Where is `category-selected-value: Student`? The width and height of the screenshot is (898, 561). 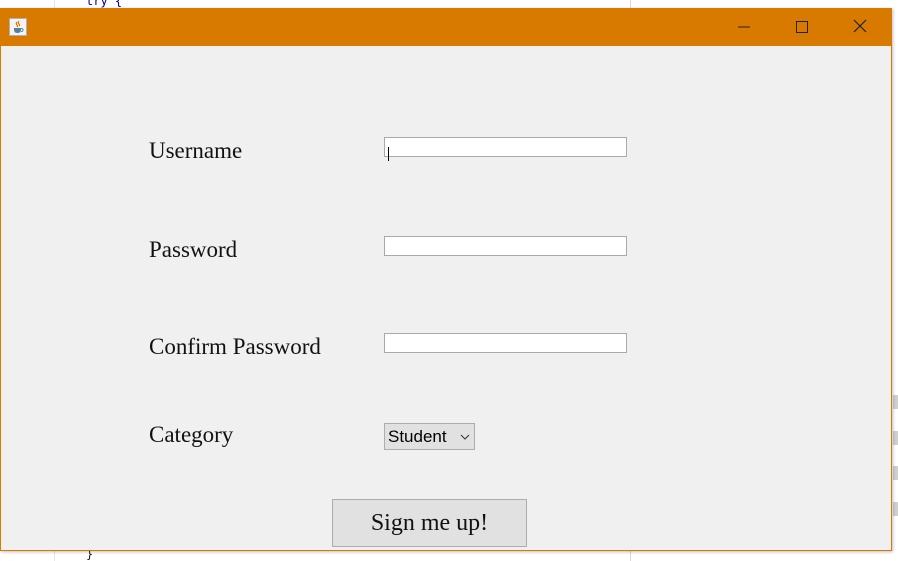 category-selected-value: Student is located at coordinates (417, 436).